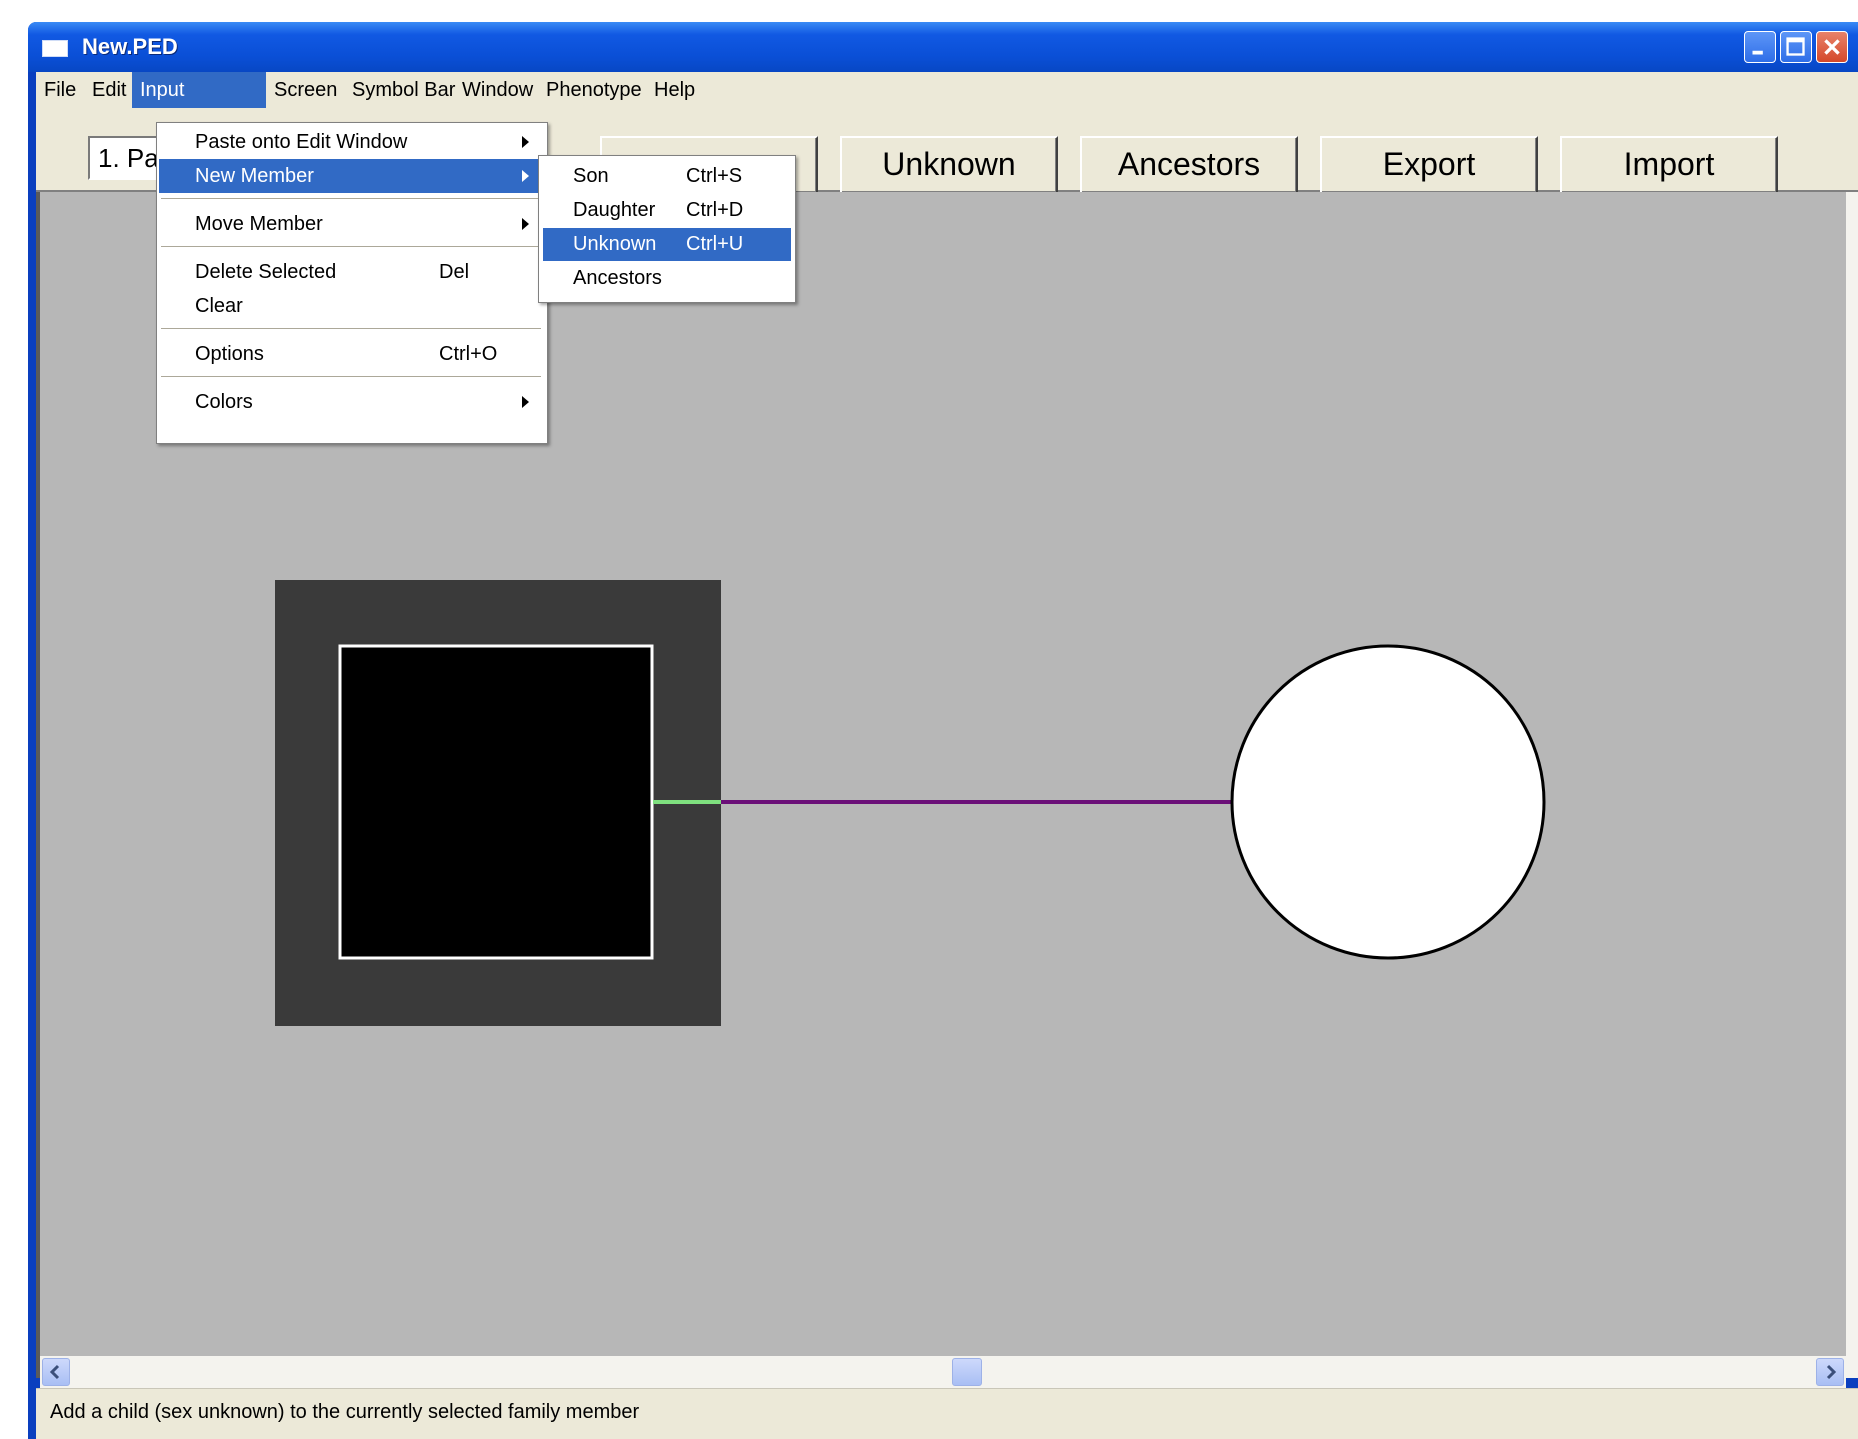 Image resolution: width=1858 pixels, height=1439 pixels. I want to click on menu-item-label: Colors, so click(224, 402).